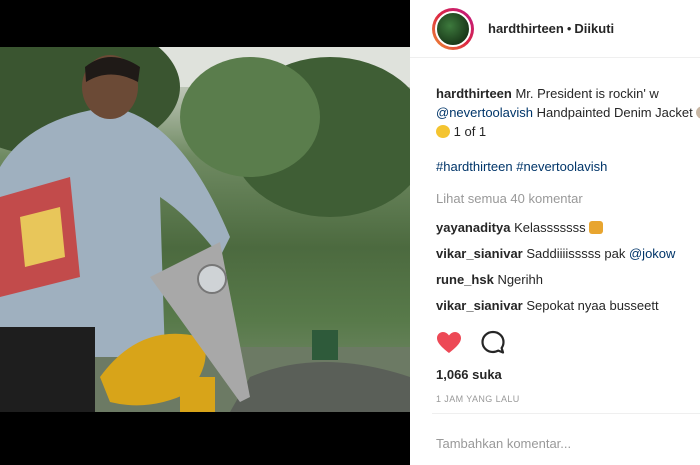 The width and height of the screenshot is (700, 465). What do you see at coordinates (566, 413) in the screenshot?
I see `divider` at bounding box center [566, 413].